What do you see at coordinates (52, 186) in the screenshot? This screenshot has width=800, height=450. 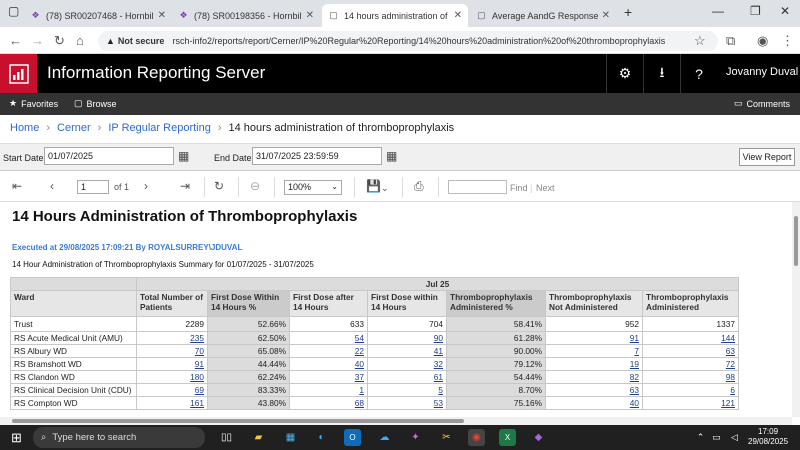 I see `previous-page-icon: ‹` at bounding box center [52, 186].